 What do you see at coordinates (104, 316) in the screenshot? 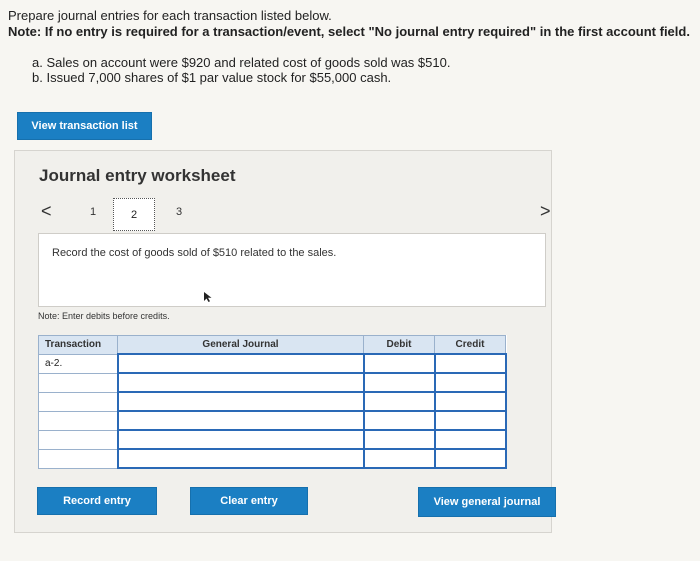
I see `debit-credit-note: Note: Enter debits before credits.` at bounding box center [104, 316].